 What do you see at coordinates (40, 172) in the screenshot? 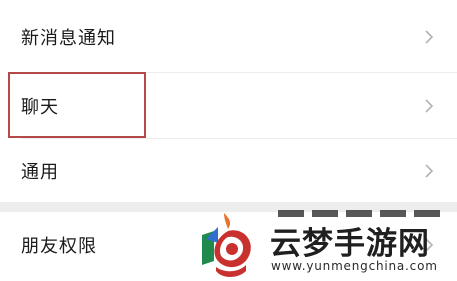
I see `settings-item-label: 通用` at bounding box center [40, 172].